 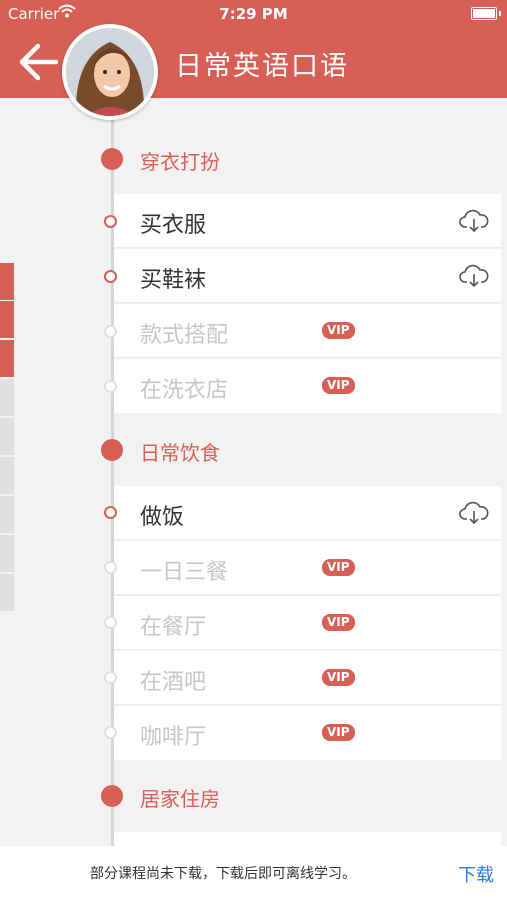 What do you see at coordinates (223, 874) in the screenshot?
I see `offline-notice: 部分课程尚未下载，下载后即可离线学习。` at bounding box center [223, 874].